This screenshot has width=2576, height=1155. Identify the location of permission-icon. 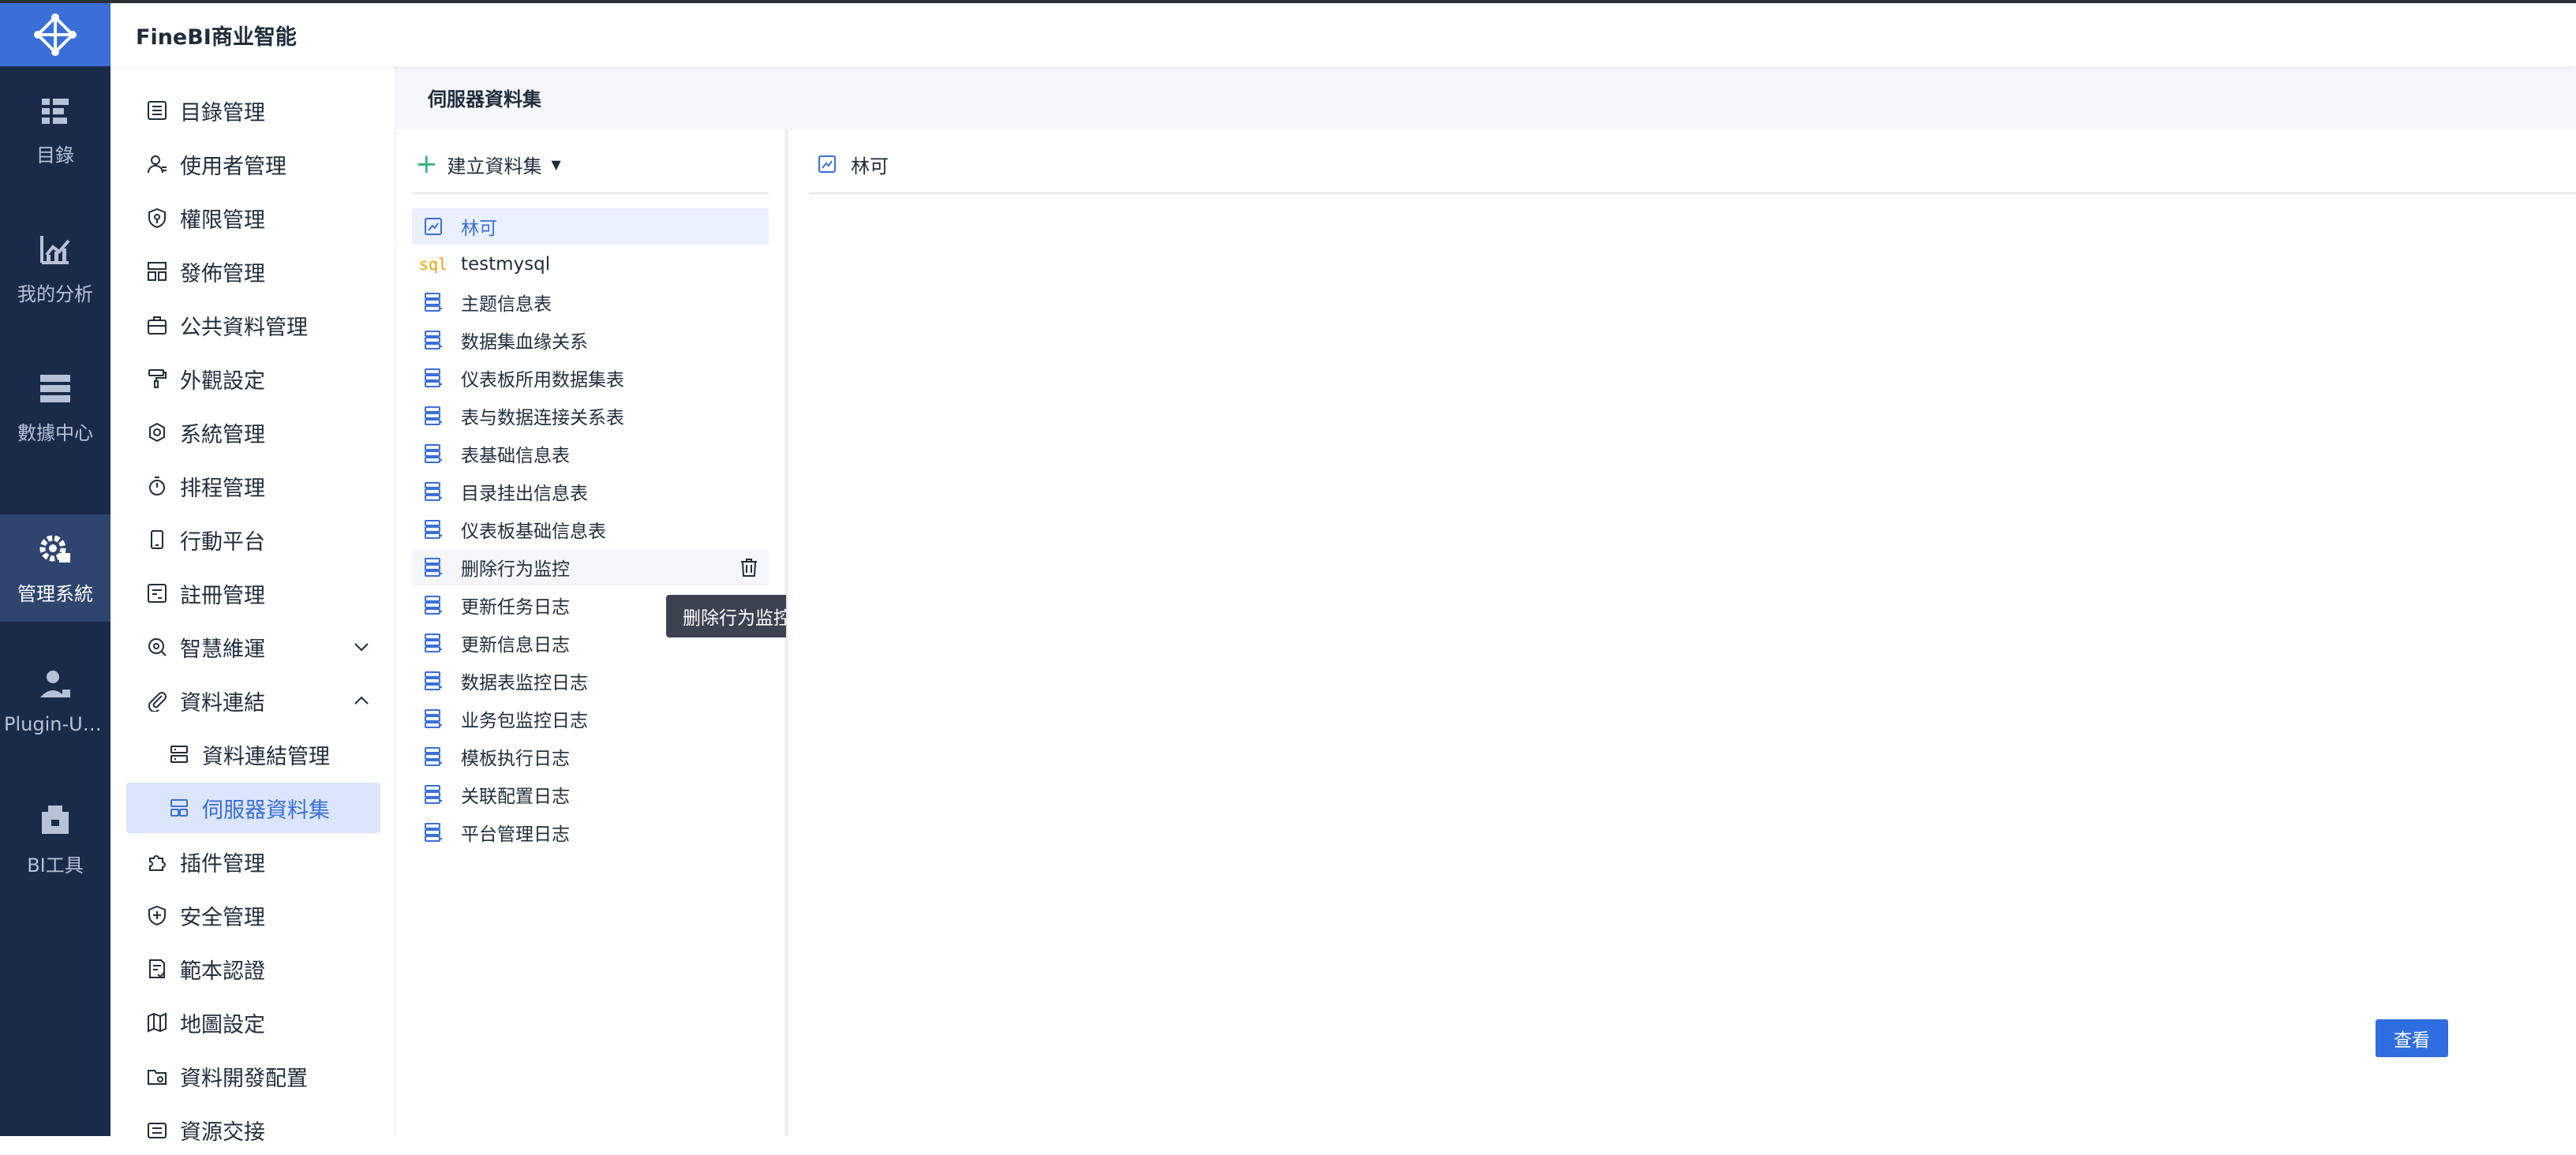
(157, 218).